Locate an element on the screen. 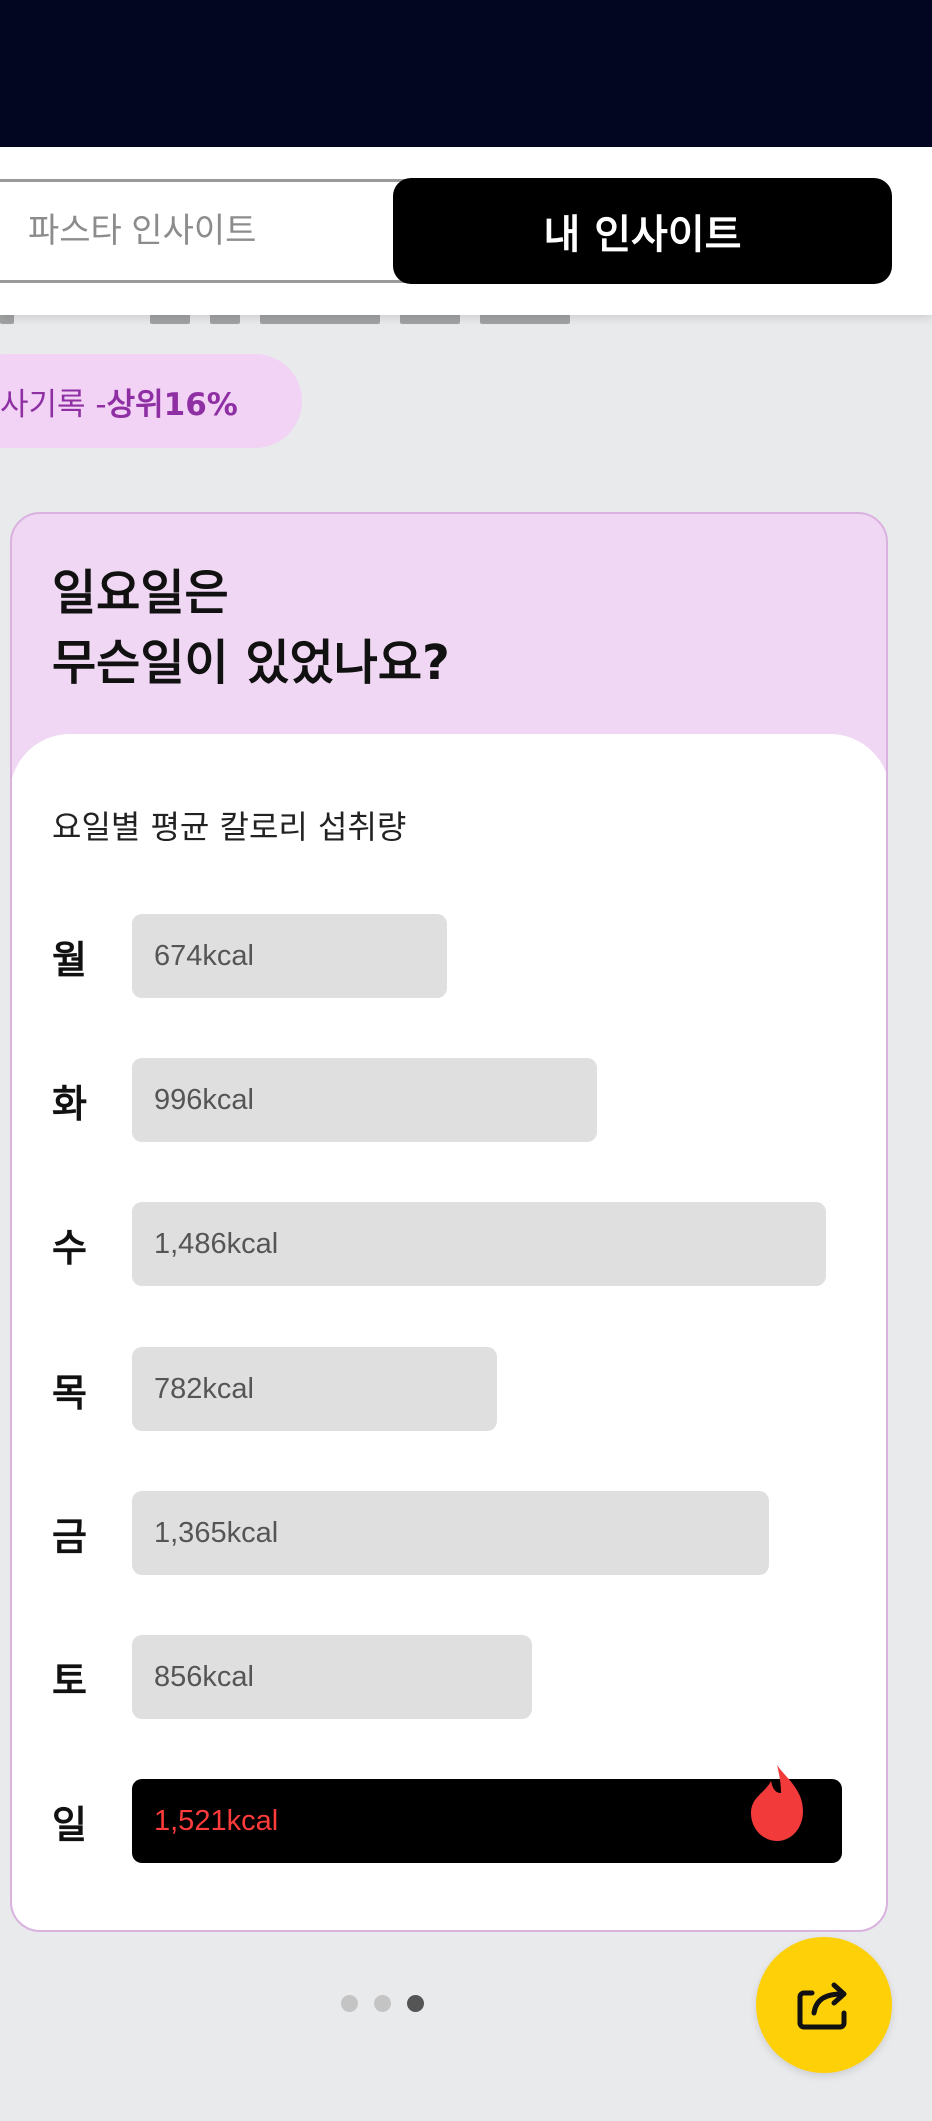 The image size is (932, 2121). insight-tab-bar: 파스타 인사이트 내 인사이트 is located at coordinates (466, 231).